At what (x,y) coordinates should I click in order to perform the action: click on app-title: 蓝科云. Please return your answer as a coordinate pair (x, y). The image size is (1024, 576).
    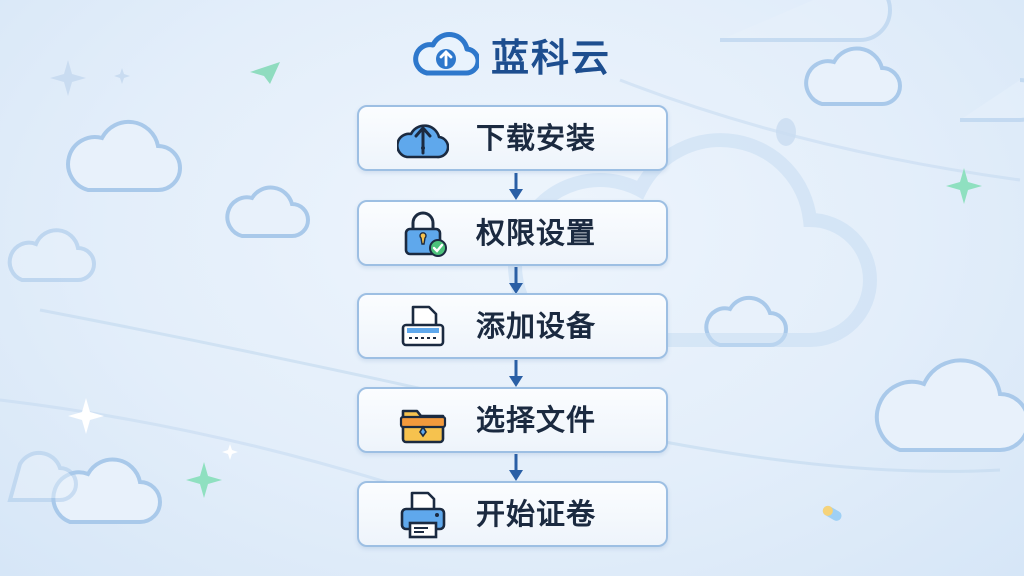
    Looking at the image, I should click on (550, 57).